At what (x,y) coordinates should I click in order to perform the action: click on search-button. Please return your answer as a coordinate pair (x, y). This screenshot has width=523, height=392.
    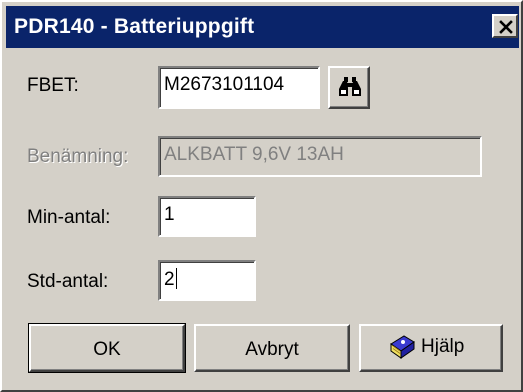
    Looking at the image, I should click on (349, 87).